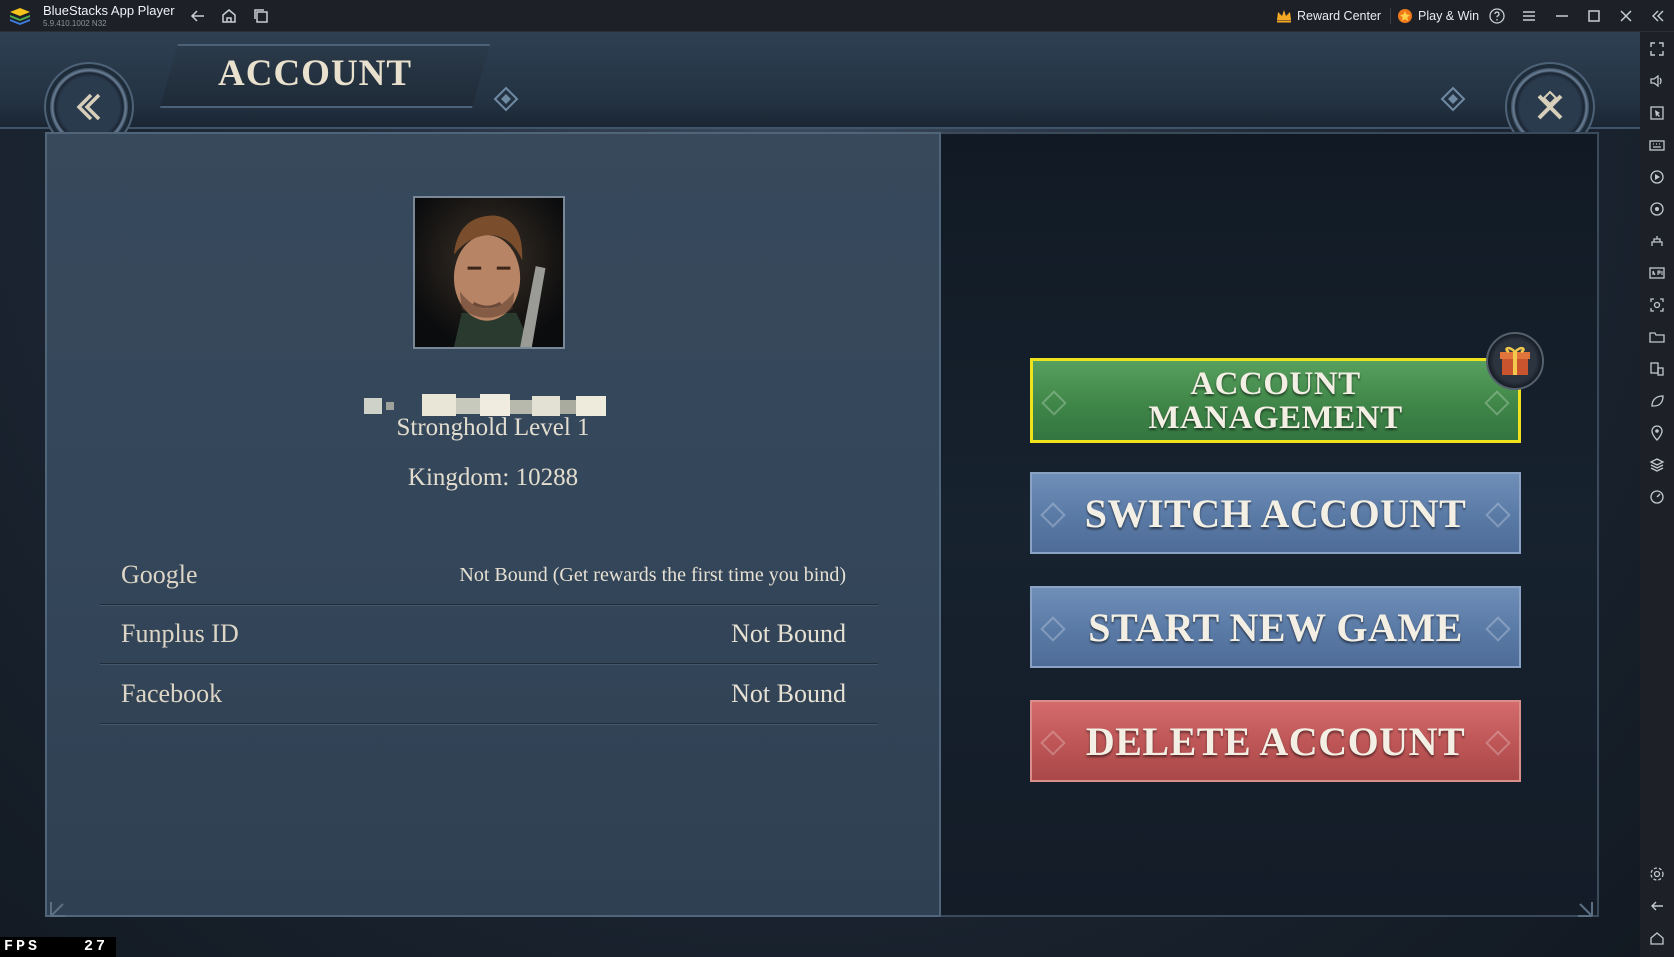 The image size is (1674, 957). I want to click on cursor-icon, so click(1657, 113).